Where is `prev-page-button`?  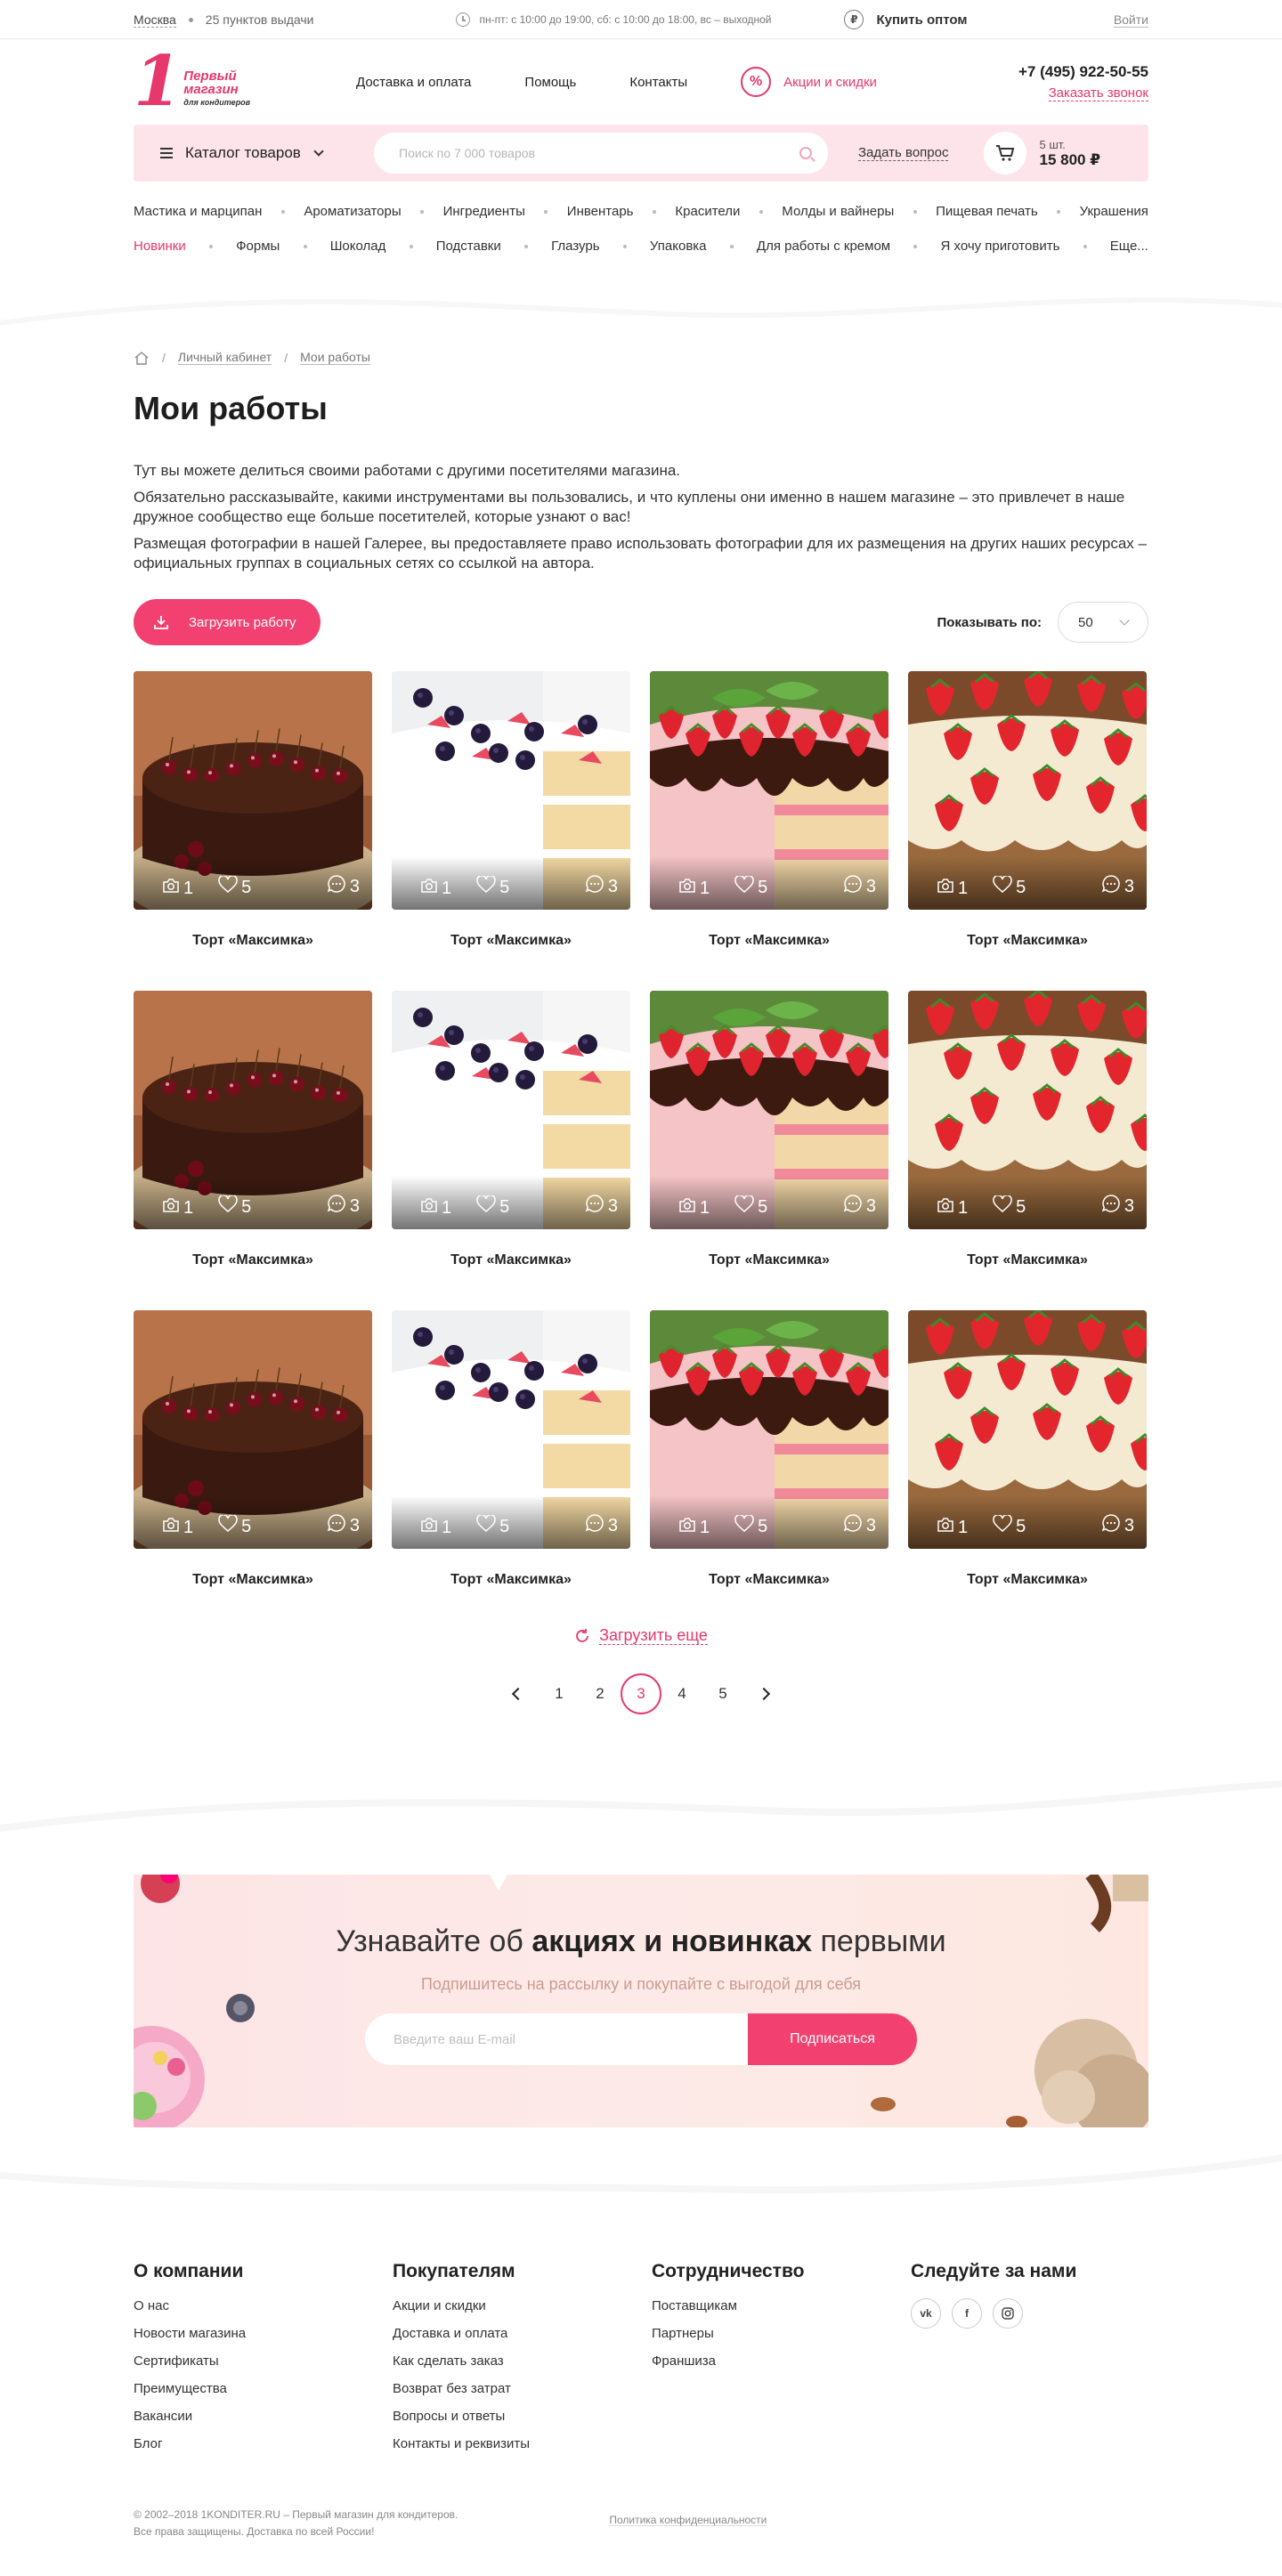
prev-page-button is located at coordinates (518, 1694).